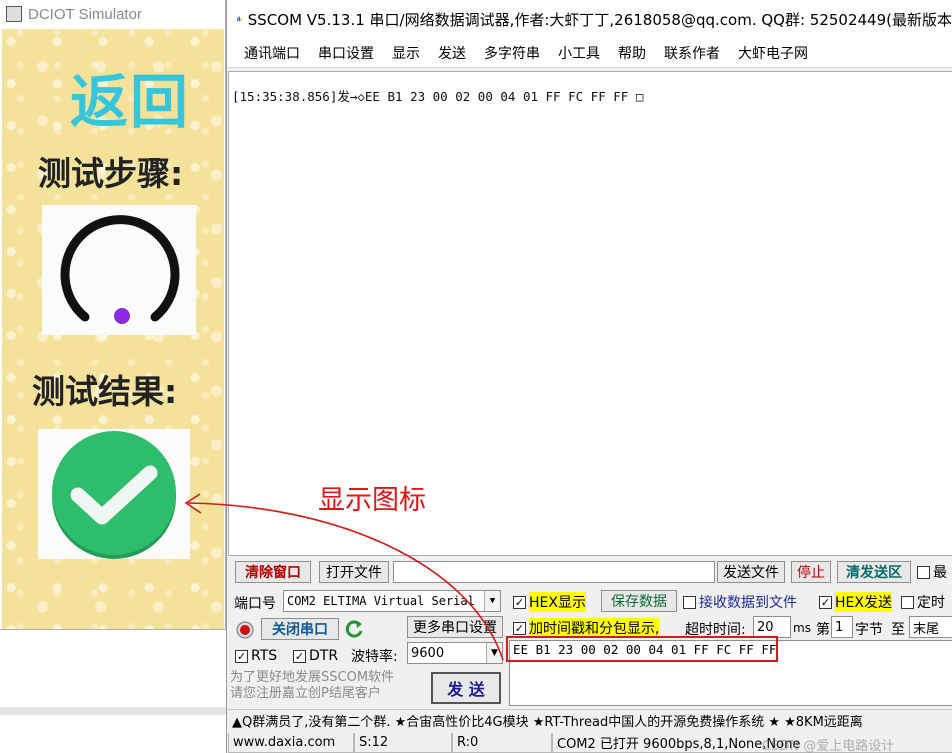 Image resolution: width=952 pixels, height=753 pixels. I want to click on status-site: www.daxia.com, so click(291, 743).